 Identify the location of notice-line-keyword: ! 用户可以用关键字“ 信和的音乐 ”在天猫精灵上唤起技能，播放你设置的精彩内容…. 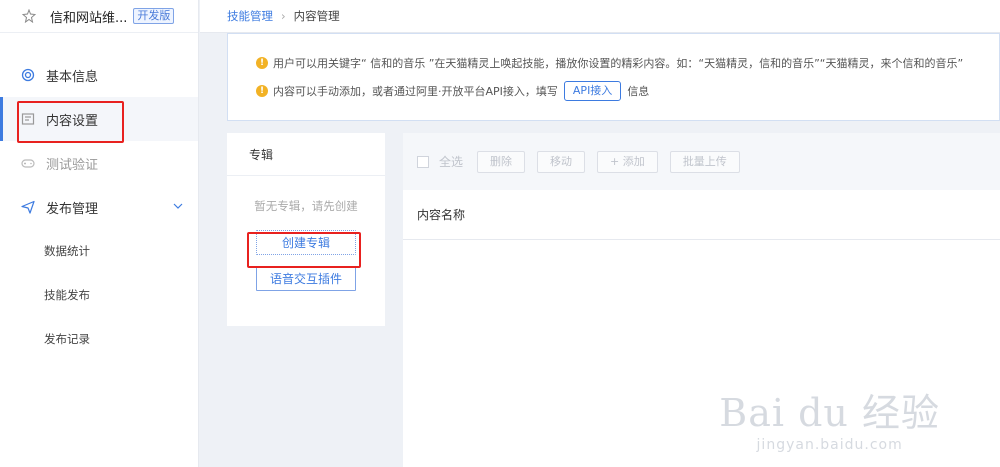
(627, 63).